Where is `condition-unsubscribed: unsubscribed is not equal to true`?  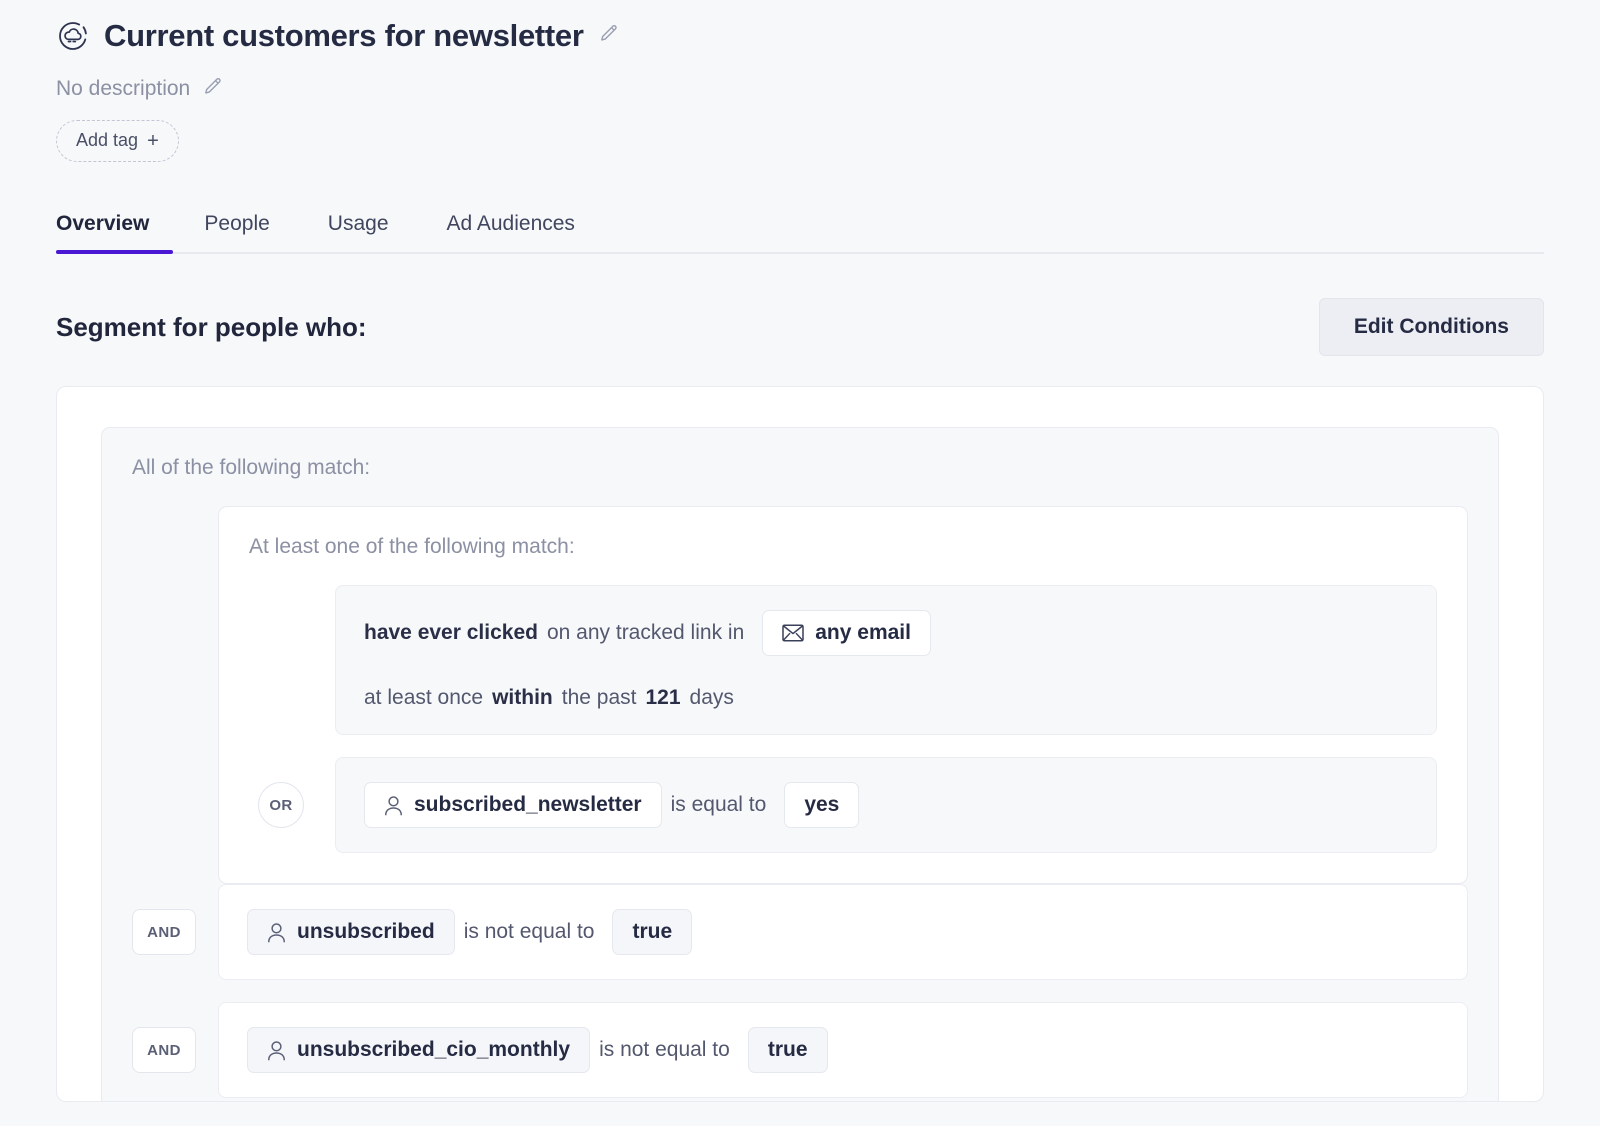
condition-unsubscribed: unsubscribed is not equal to true is located at coordinates (843, 932).